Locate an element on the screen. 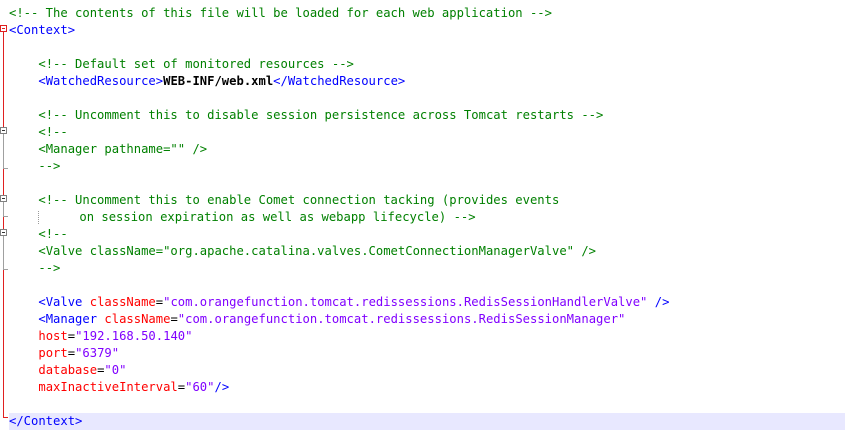  attribute-name: host is located at coordinates (53, 336).